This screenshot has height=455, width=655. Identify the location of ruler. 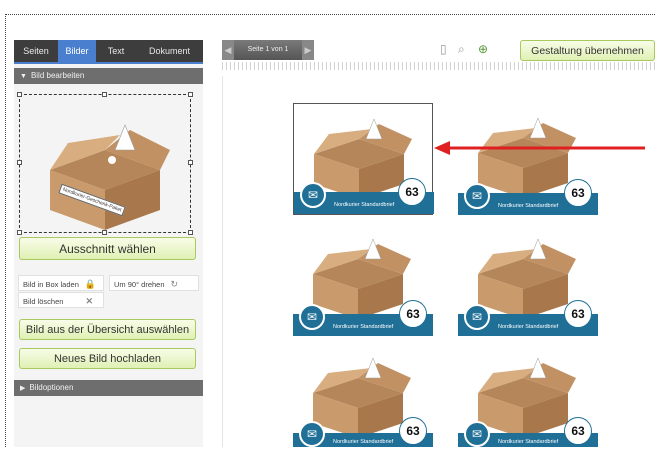
(438, 66).